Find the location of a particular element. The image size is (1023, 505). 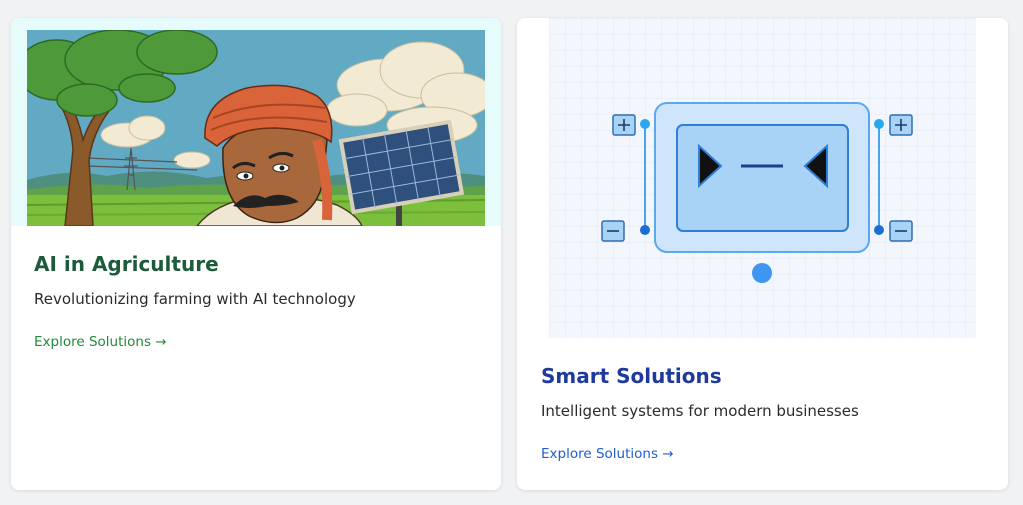

card-title: Smart Solutions is located at coordinates (631, 376).